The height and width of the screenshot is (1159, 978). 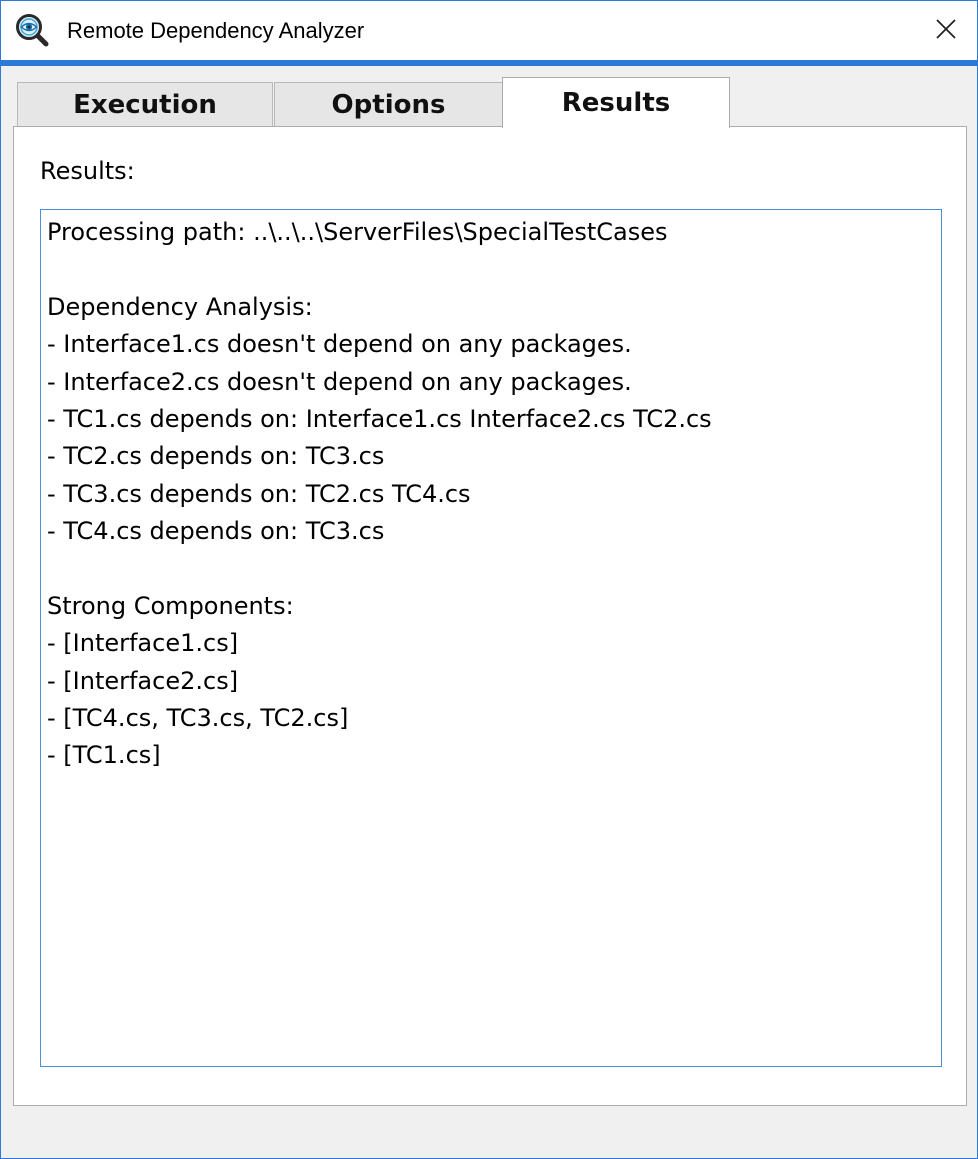 What do you see at coordinates (489, 63) in the screenshot?
I see `title-accent-bar` at bounding box center [489, 63].